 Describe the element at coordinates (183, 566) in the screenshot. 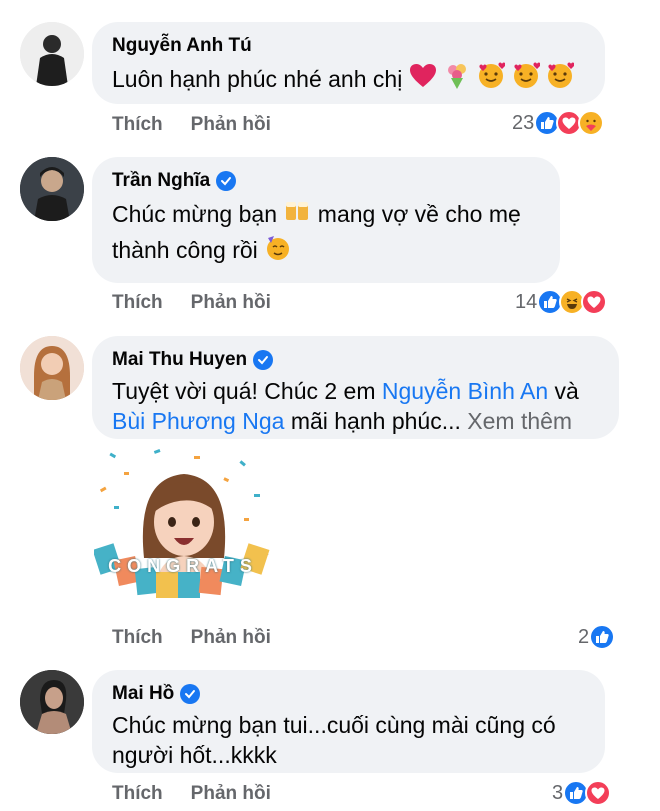

I see `sticker-text: CONGRATS` at that location.